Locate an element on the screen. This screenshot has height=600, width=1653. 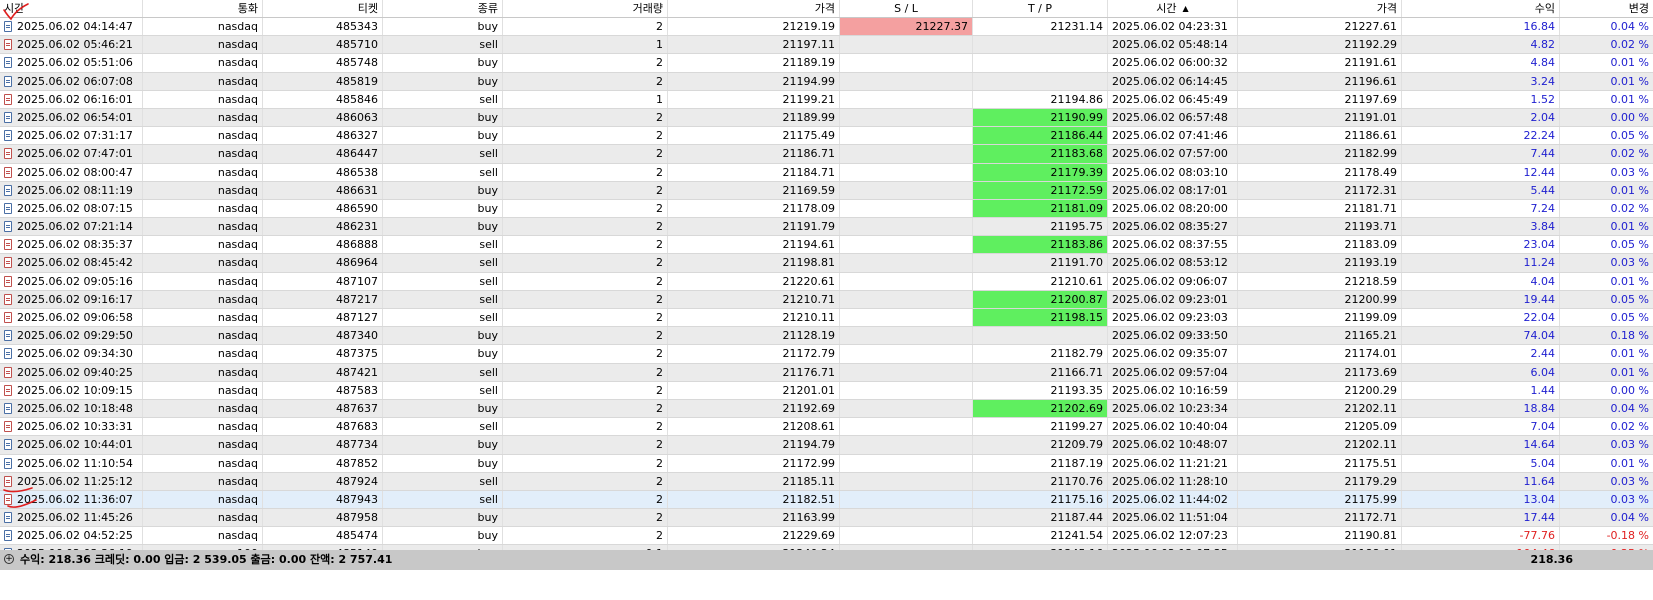
cell-take-profit is located at coordinates (1040, 45).